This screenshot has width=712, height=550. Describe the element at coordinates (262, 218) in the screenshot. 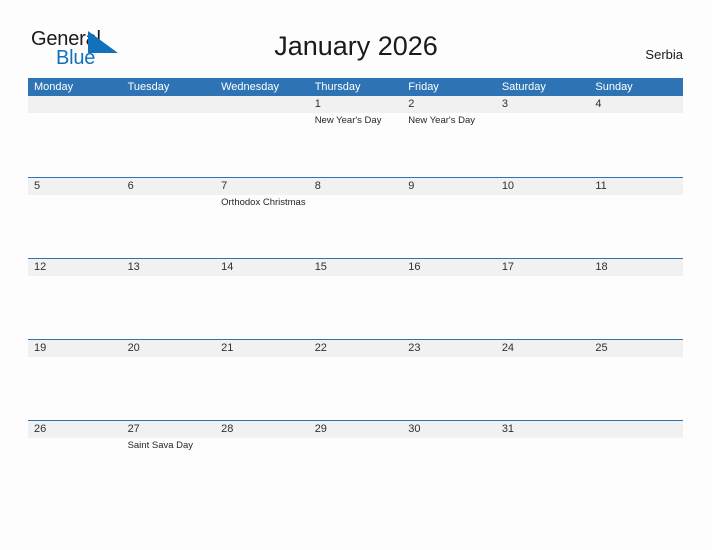

I see `day-cell-7: 7 Orthodox Christmas` at that location.